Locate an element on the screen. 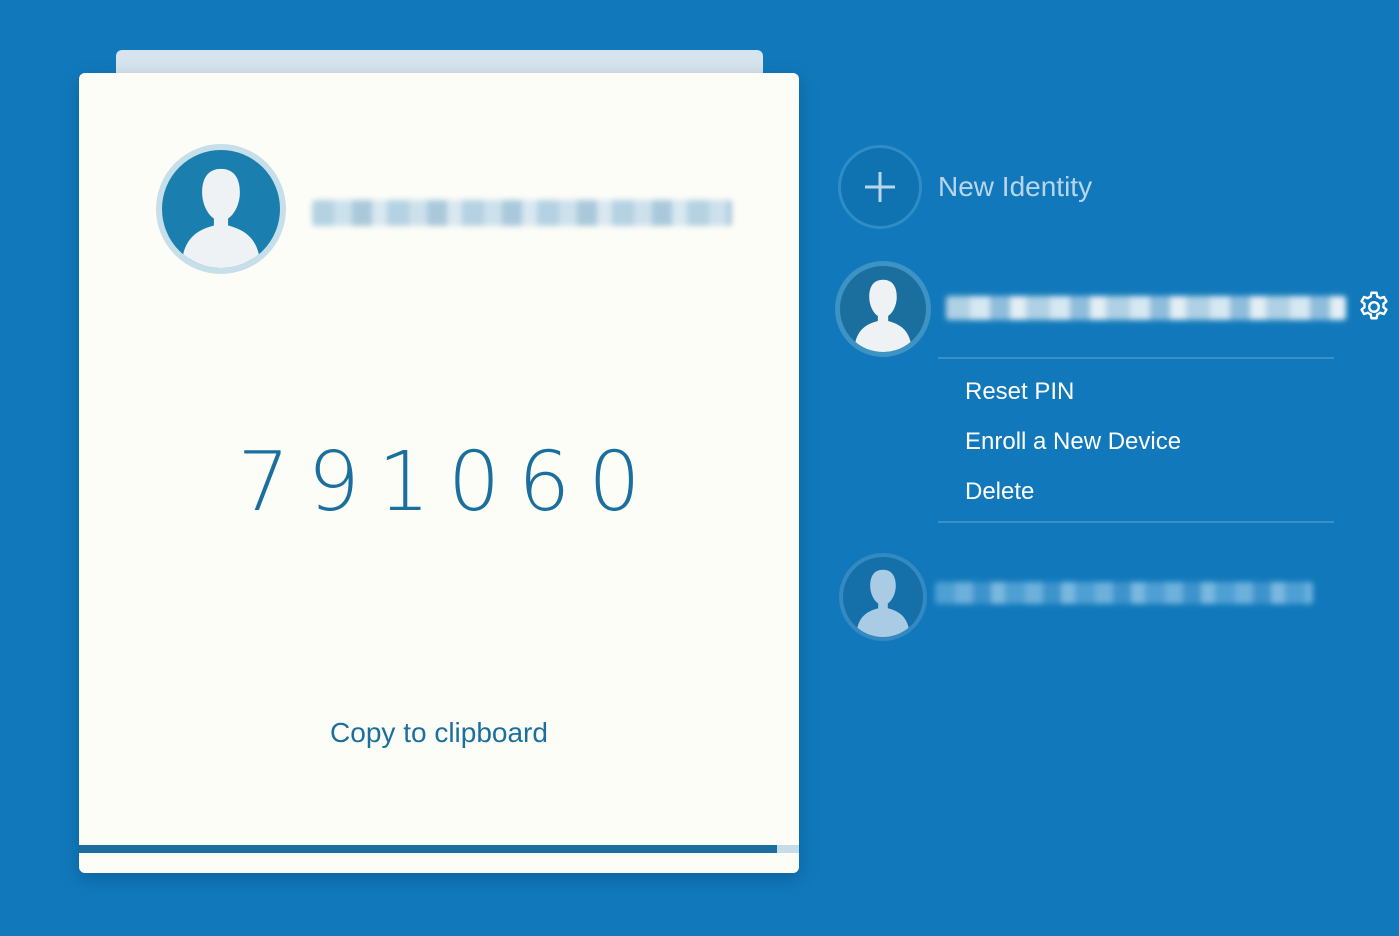  one-time-code: 791060 is located at coordinates (448, 482).